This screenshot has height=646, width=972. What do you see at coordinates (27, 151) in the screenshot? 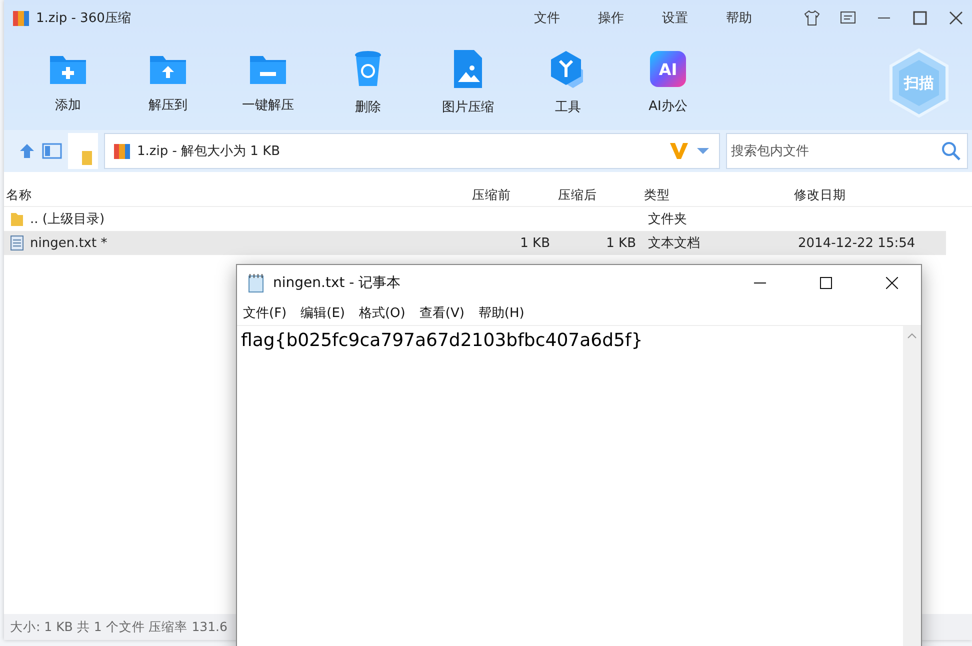
I see `up-arrow-icon` at bounding box center [27, 151].